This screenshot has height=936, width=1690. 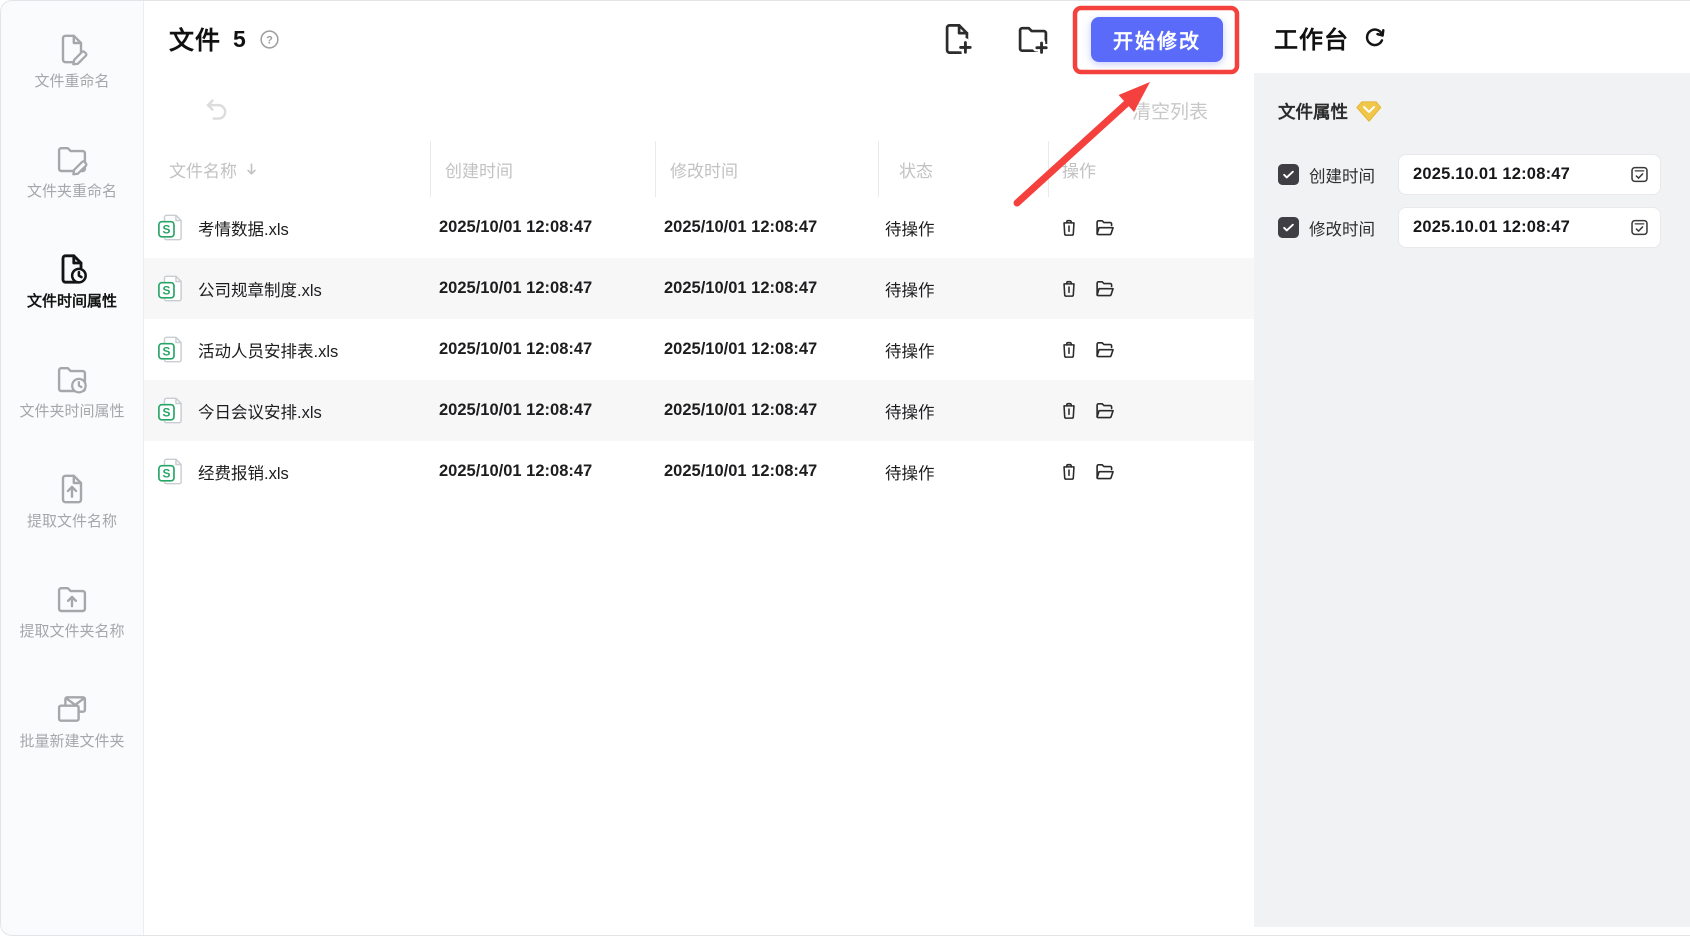 I want to click on sidebar-item-label: 文件重命名, so click(x=72, y=81).